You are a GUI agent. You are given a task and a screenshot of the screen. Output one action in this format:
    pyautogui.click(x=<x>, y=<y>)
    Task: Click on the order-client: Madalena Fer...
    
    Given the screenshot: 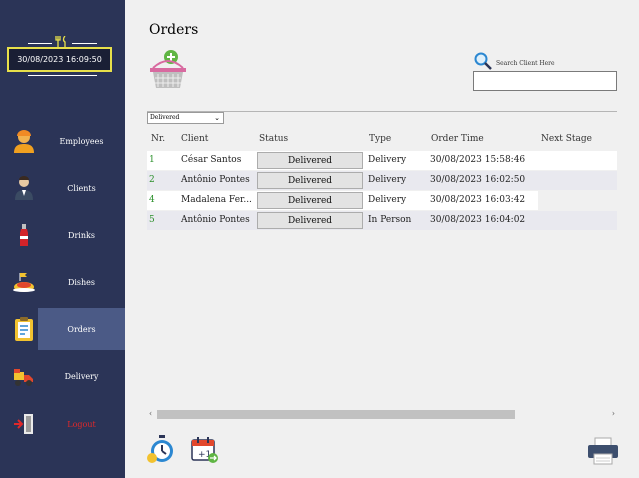 What is the action you would take?
    pyautogui.click(x=216, y=200)
    